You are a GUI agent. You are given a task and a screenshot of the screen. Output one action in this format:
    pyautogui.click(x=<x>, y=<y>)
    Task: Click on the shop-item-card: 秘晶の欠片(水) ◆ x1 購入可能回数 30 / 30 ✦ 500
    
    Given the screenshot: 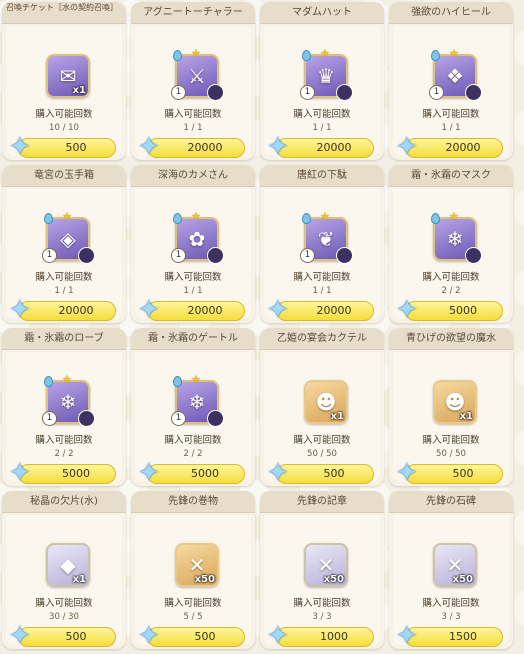 What is the action you would take?
    pyautogui.click(x=64, y=570)
    